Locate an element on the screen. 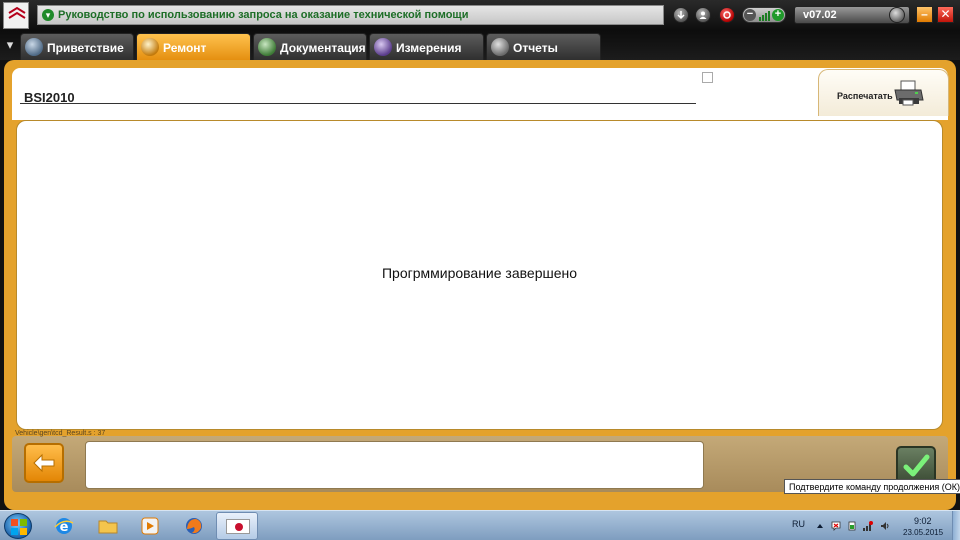  windows-taskbar: e RU 9:02 23.05.2015 is located at coordinates (480, 525).